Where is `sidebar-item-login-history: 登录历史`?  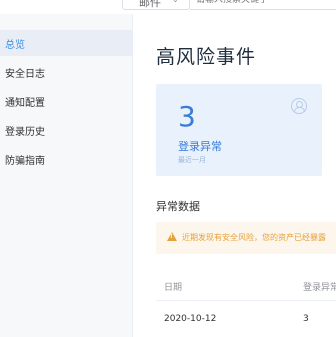
sidebar-item-login-history: 登录历史 is located at coordinates (66, 130).